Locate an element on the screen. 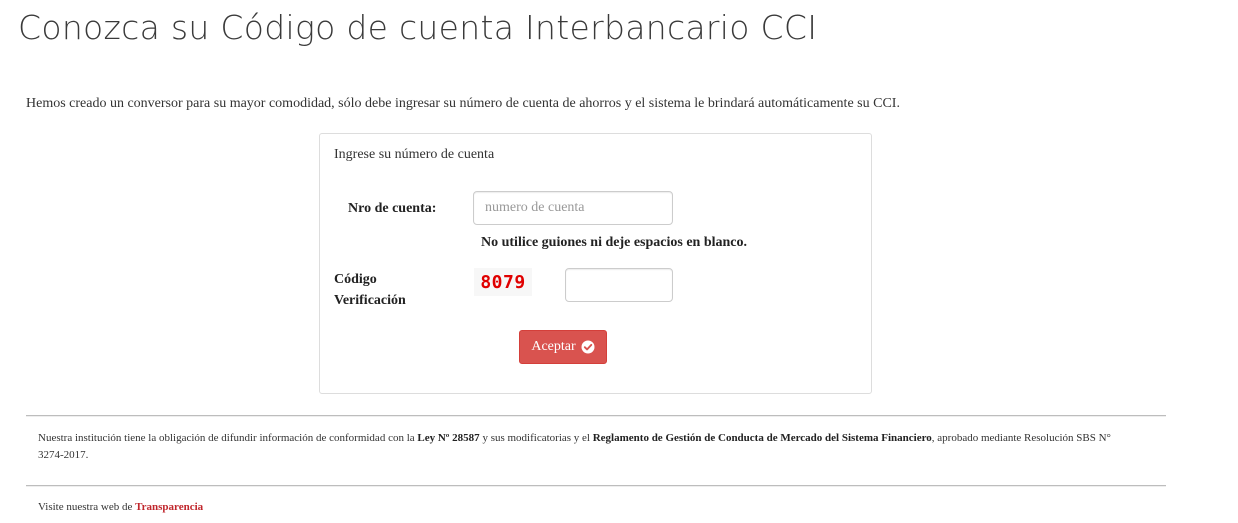 The image size is (1238, 523). account-number-label: Nro de cuenta: is located at coordinates (392, 208).